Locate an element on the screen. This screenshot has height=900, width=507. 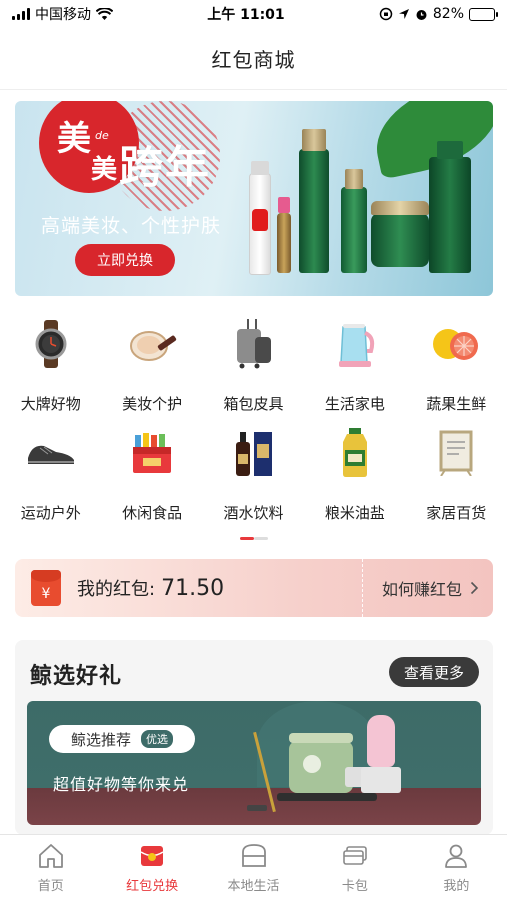
status-bar: 中国移动 上午 11:01 82% is located at coordinates (253, 14).